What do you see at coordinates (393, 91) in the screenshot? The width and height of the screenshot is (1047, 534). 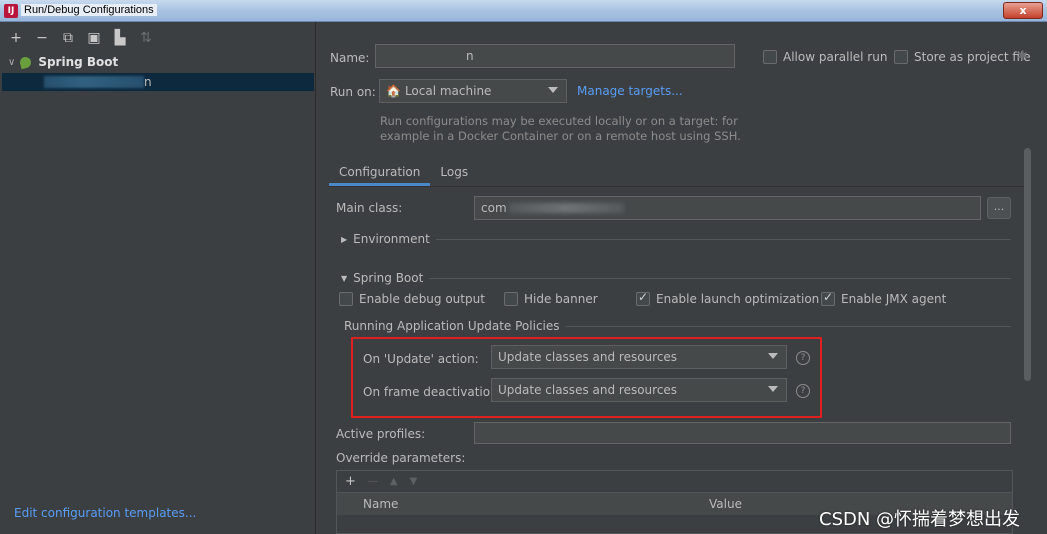 I see `home-icon: 🏠` at bounding box center [393, 91].